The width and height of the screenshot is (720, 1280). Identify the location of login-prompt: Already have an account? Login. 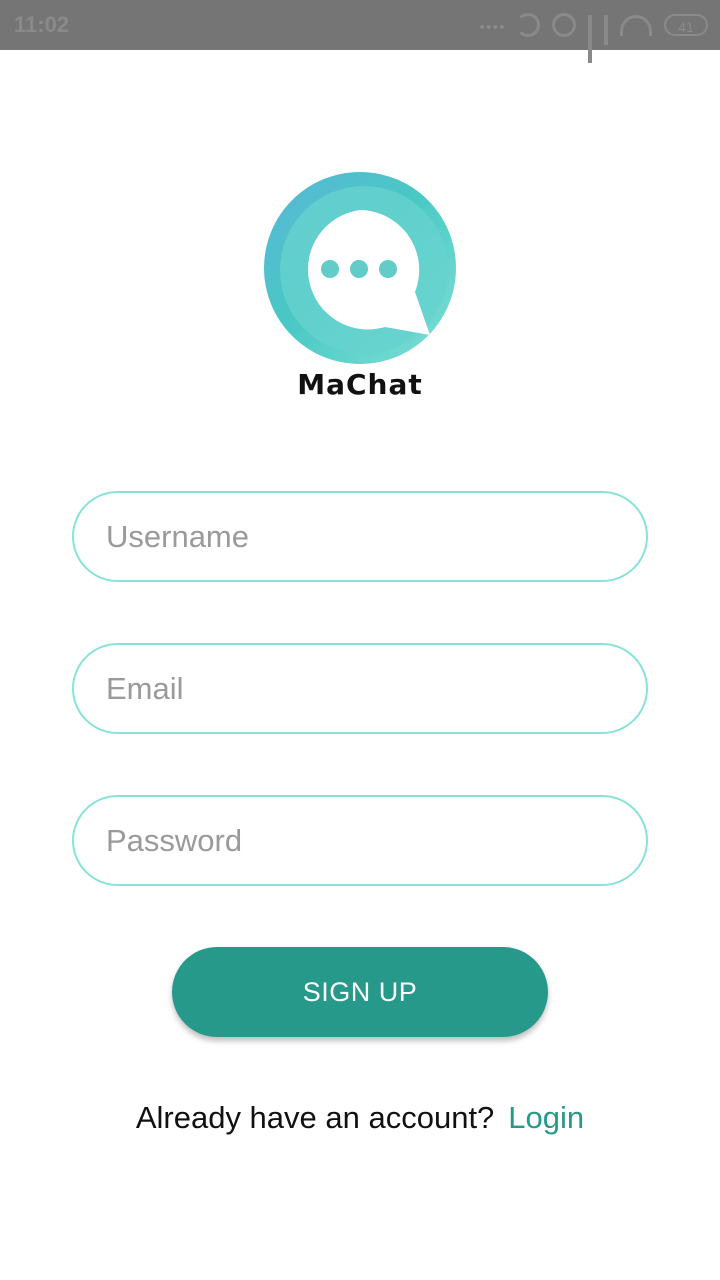
(360, 1118).